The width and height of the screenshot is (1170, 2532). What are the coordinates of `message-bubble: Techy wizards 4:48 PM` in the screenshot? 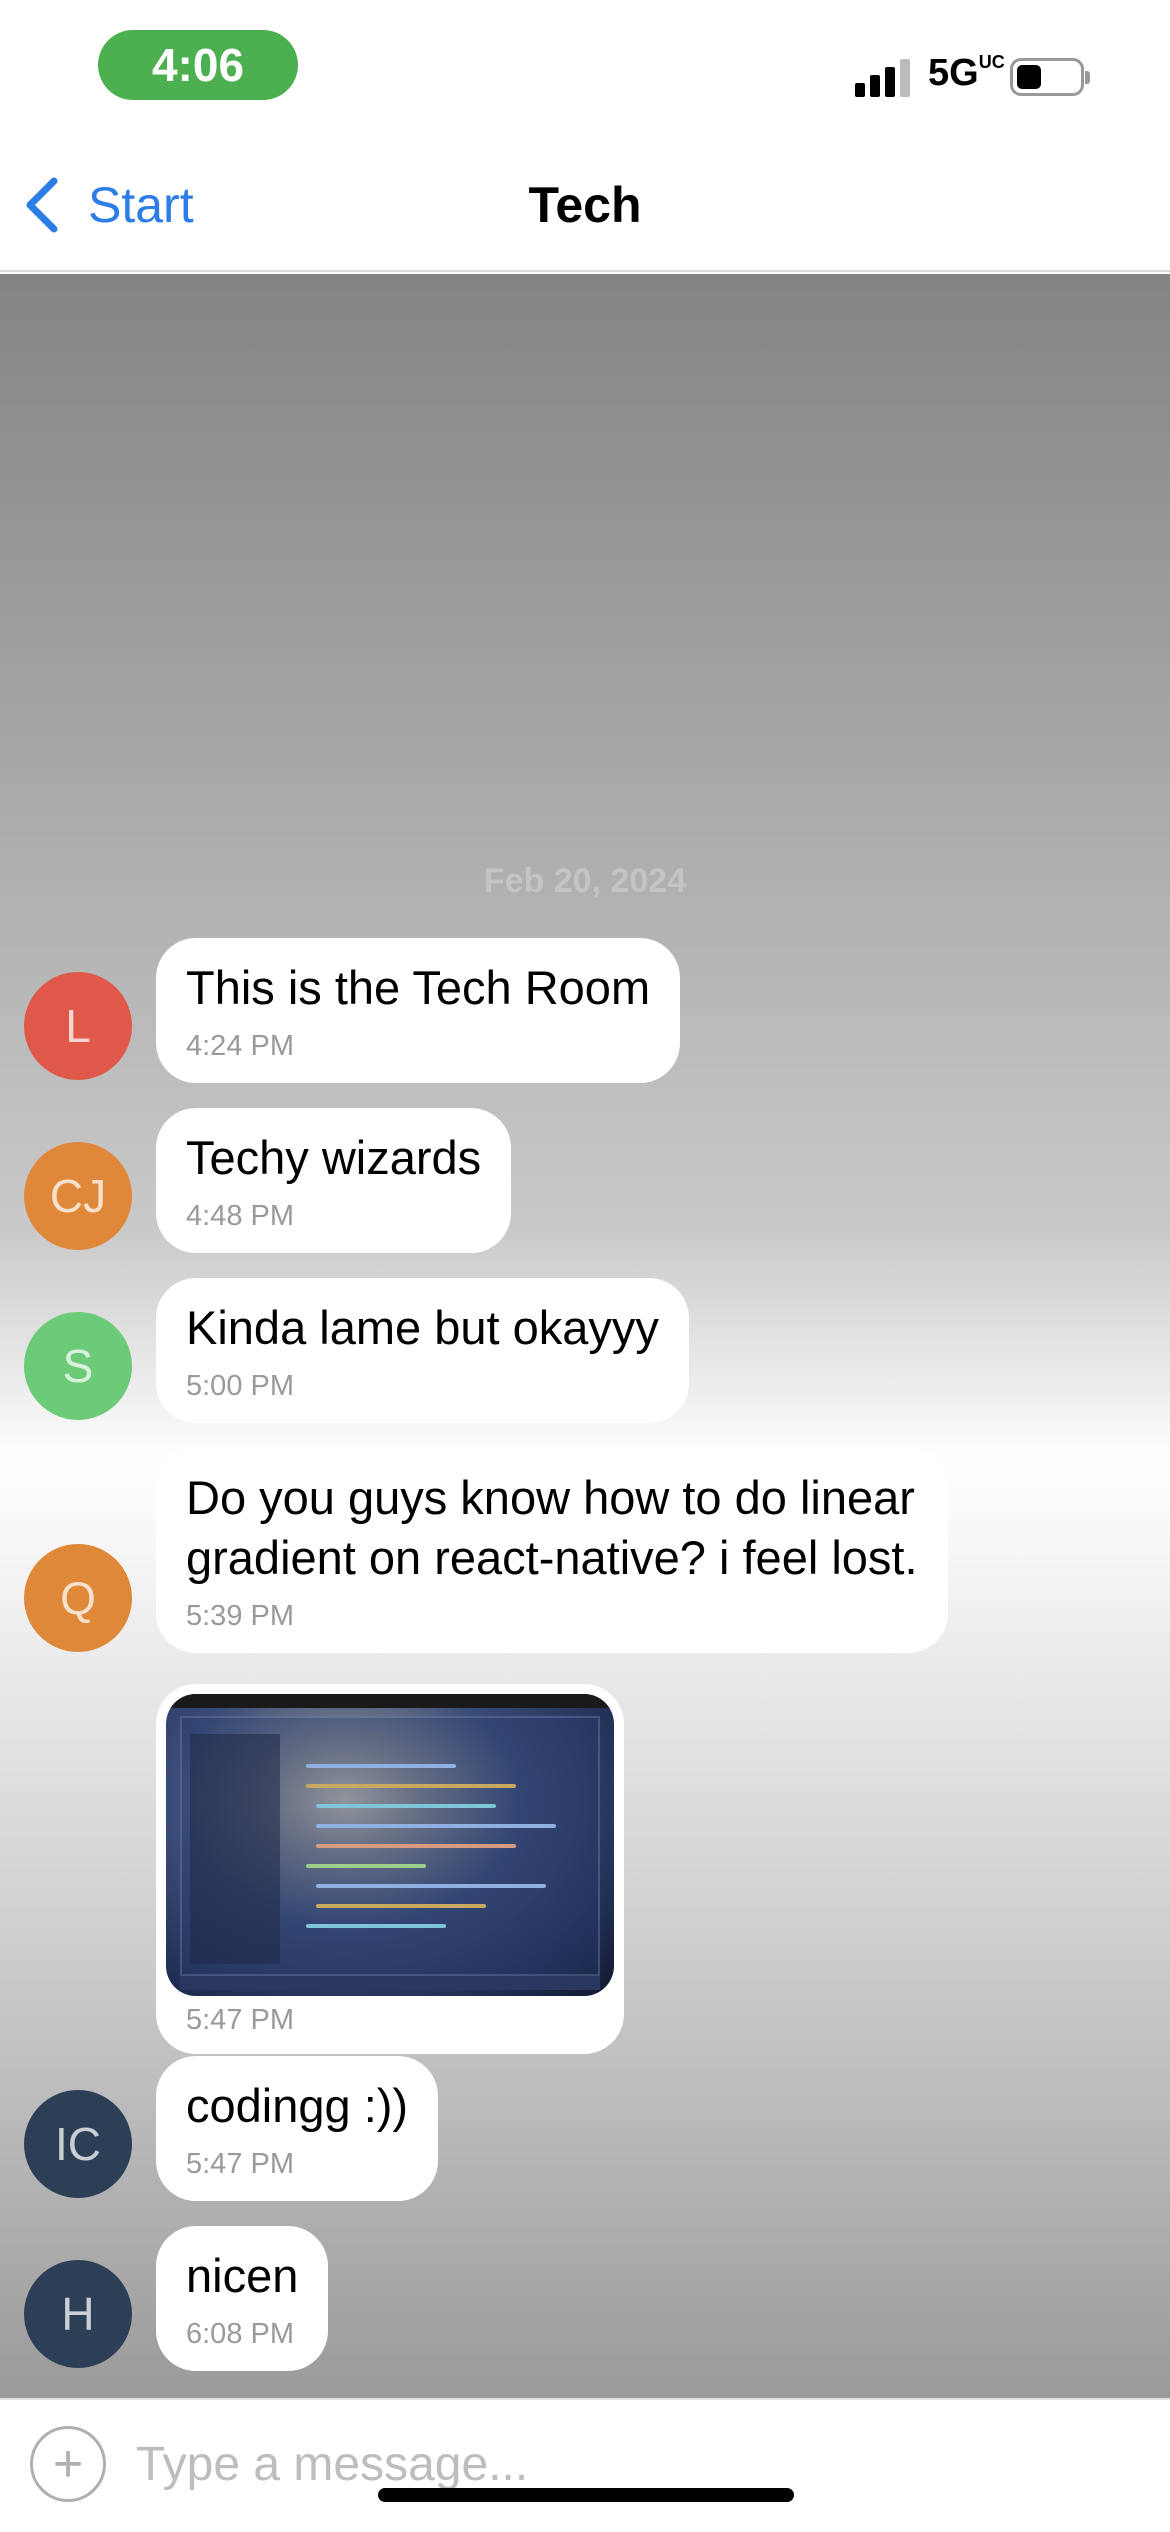 It's located at (334, 1180).